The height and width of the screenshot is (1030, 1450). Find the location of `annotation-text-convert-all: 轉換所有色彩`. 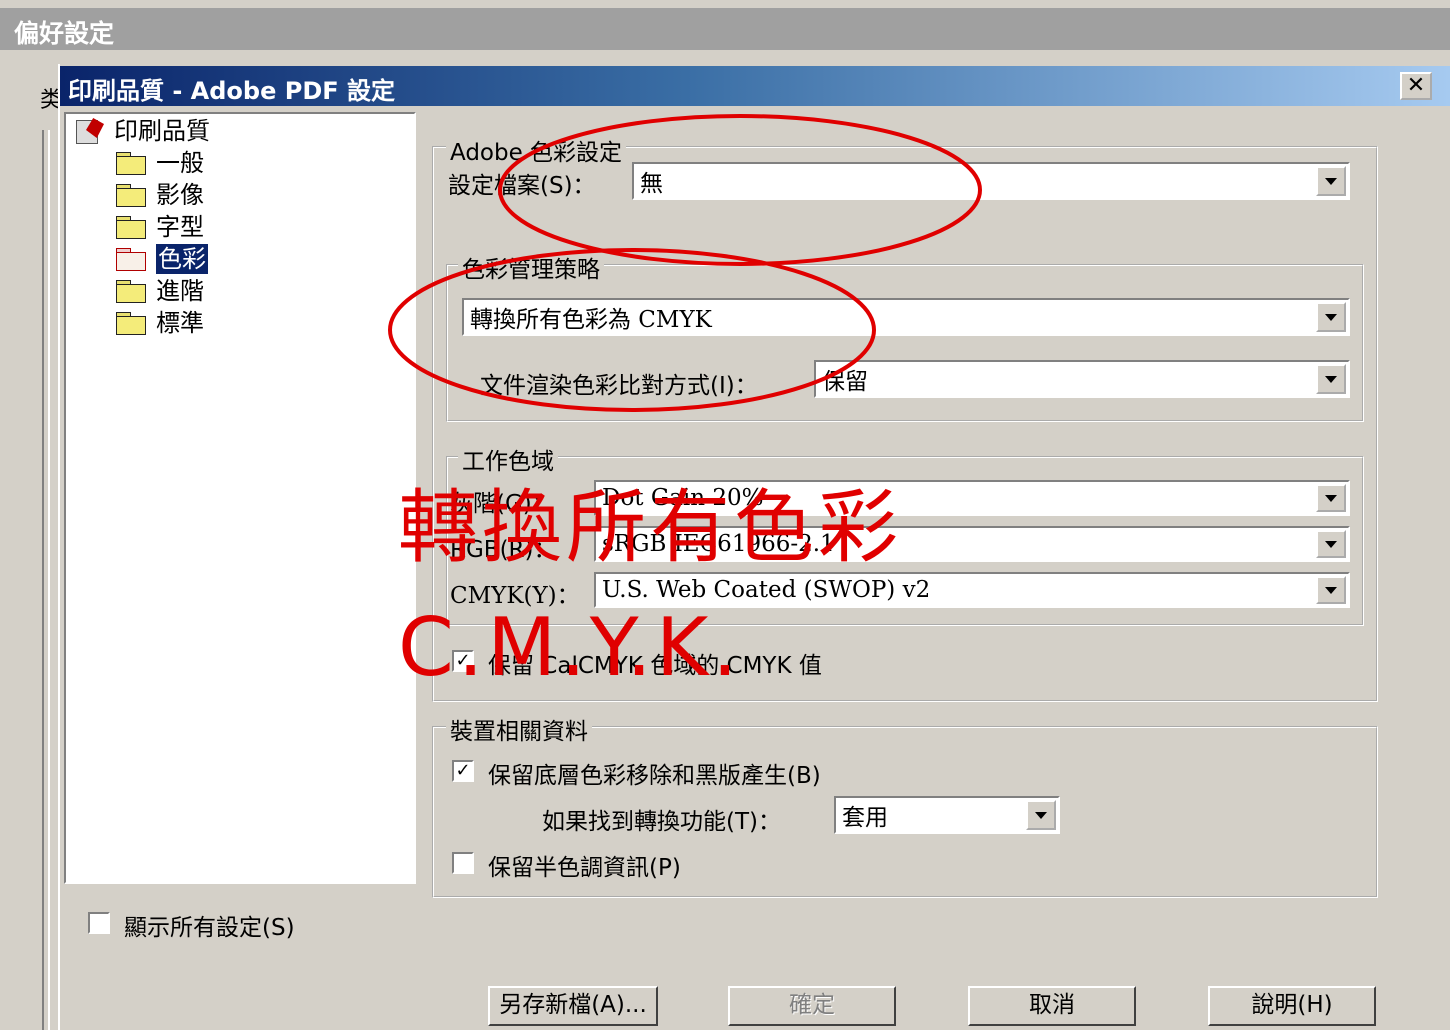

annotation-text-convert-all: 轉換所有色彩 is located at coordinates (650, 527).